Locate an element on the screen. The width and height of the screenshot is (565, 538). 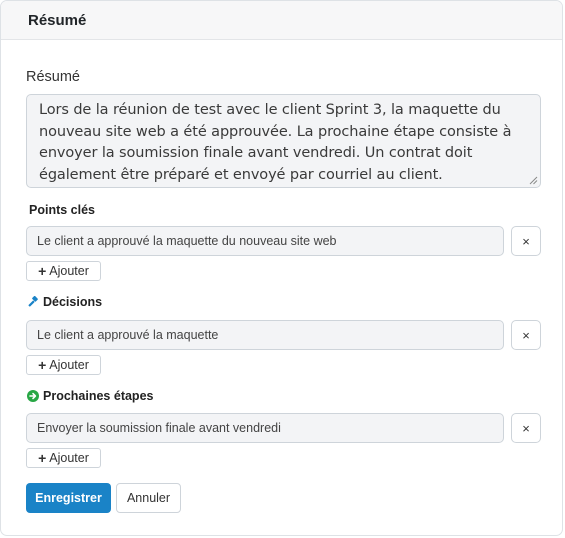
cancel-button: Annuler is located at coordinates (148, 498).